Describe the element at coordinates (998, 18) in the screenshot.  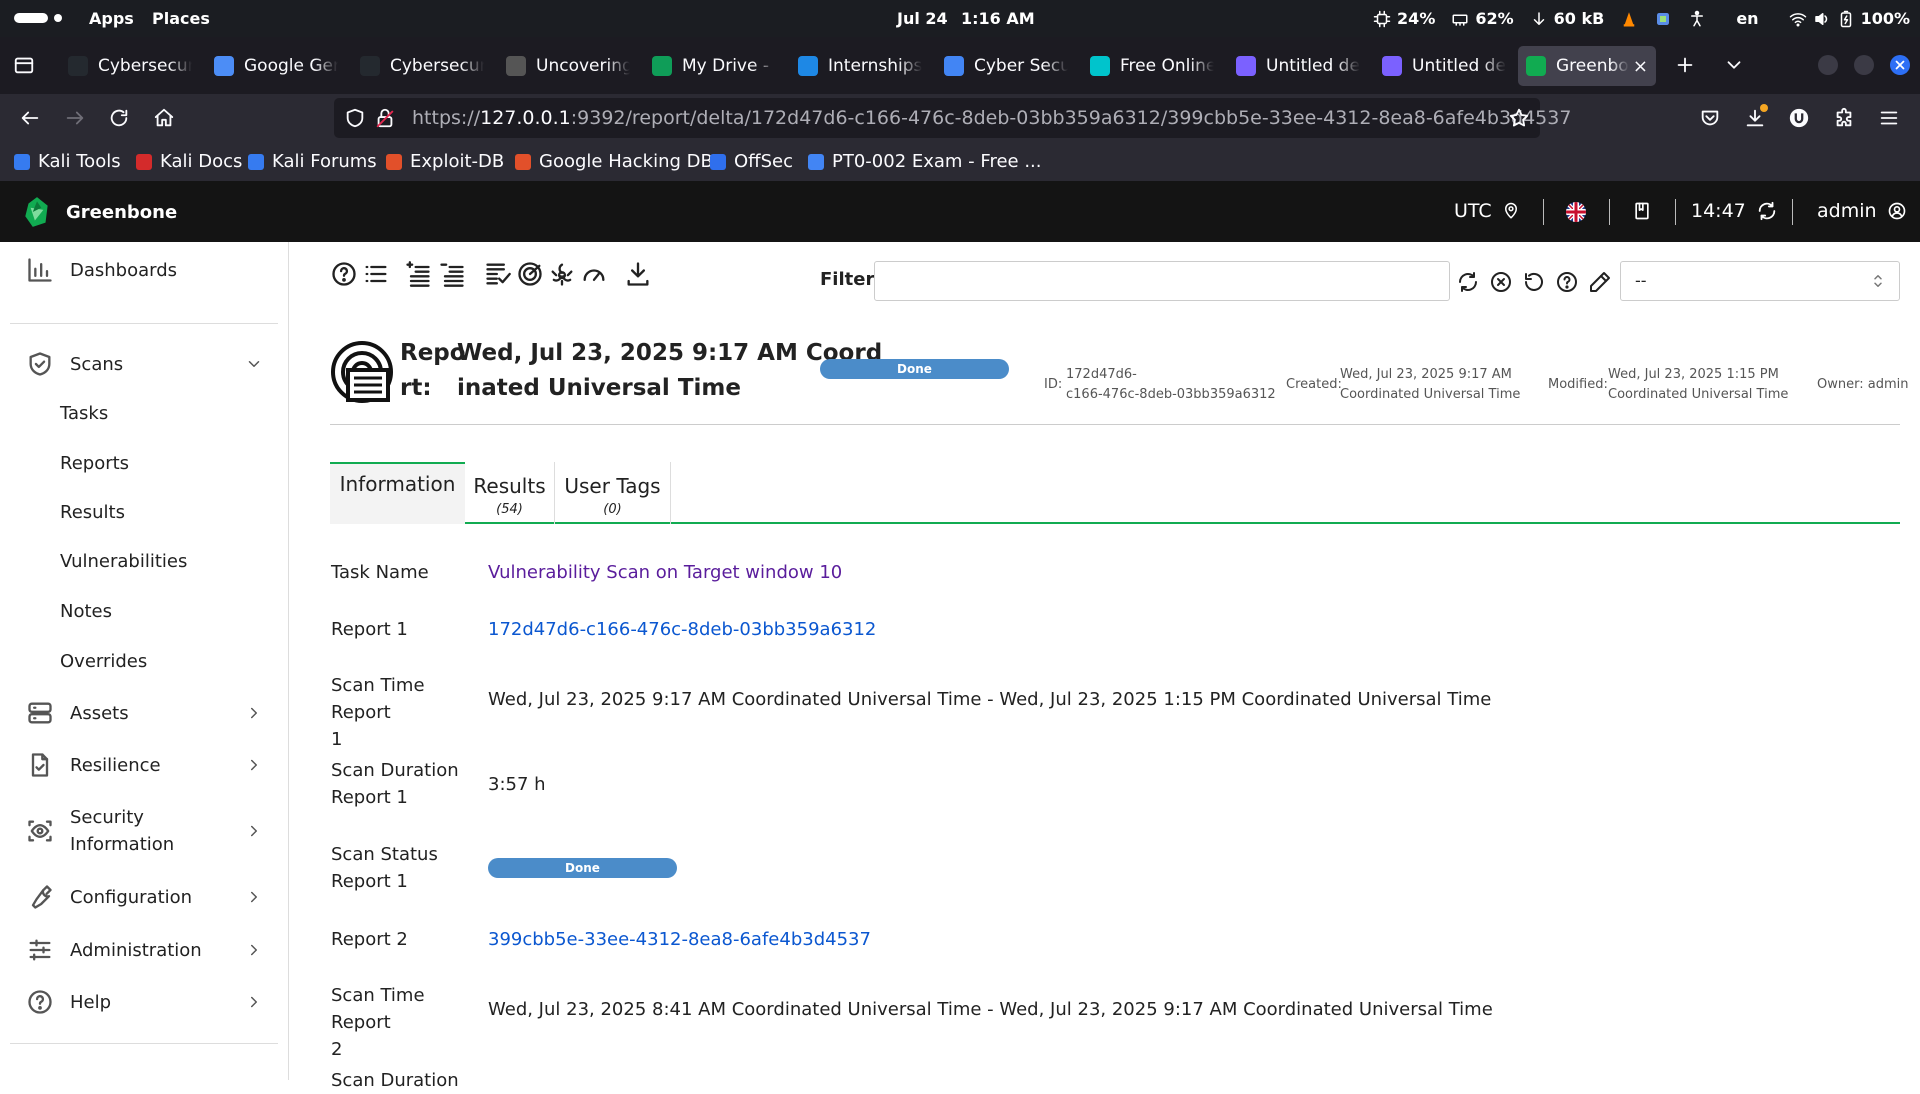
I see `clock-time: 1:16 AM` at that location.